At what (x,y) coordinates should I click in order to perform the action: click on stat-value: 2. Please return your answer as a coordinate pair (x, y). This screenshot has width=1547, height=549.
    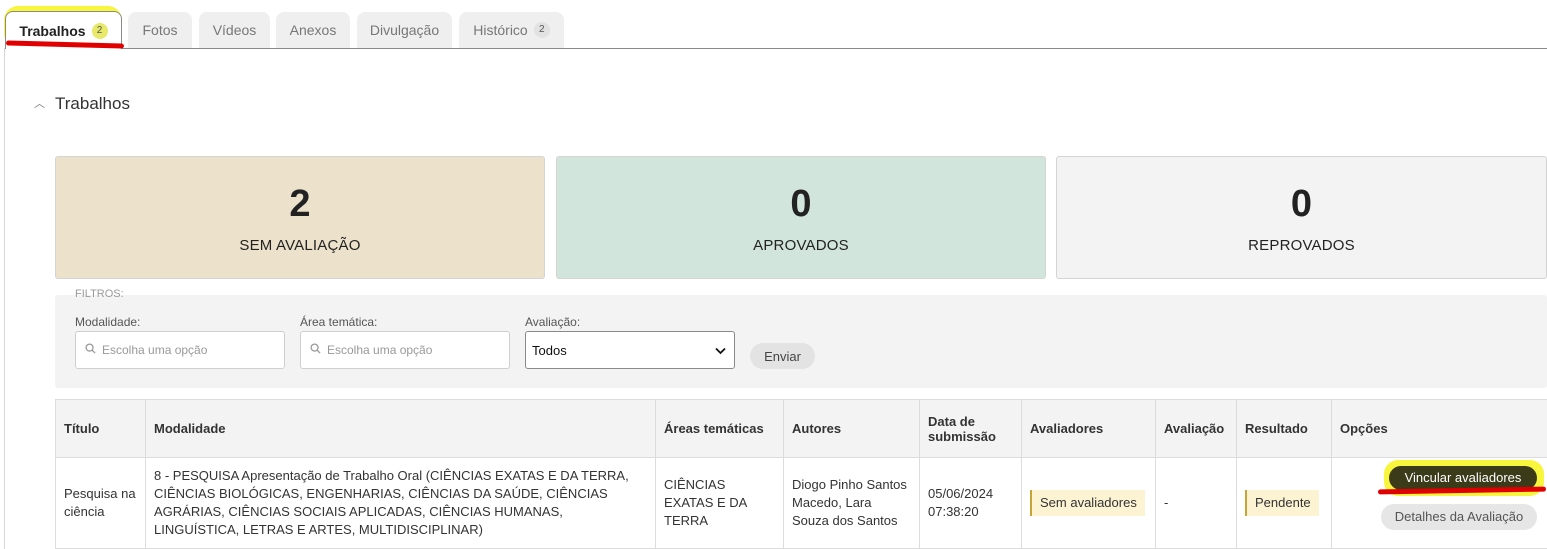
    Looking at the image, I should click on (300, 204).